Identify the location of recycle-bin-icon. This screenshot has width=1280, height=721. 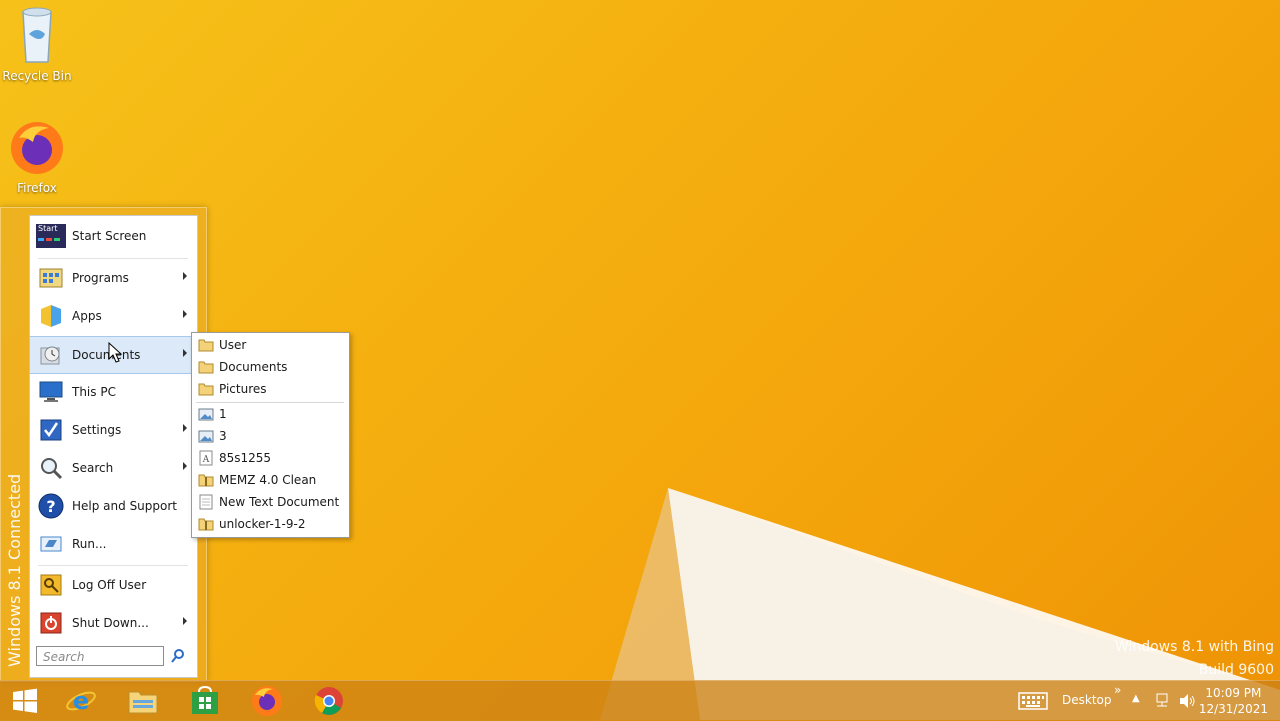
(37, 35).